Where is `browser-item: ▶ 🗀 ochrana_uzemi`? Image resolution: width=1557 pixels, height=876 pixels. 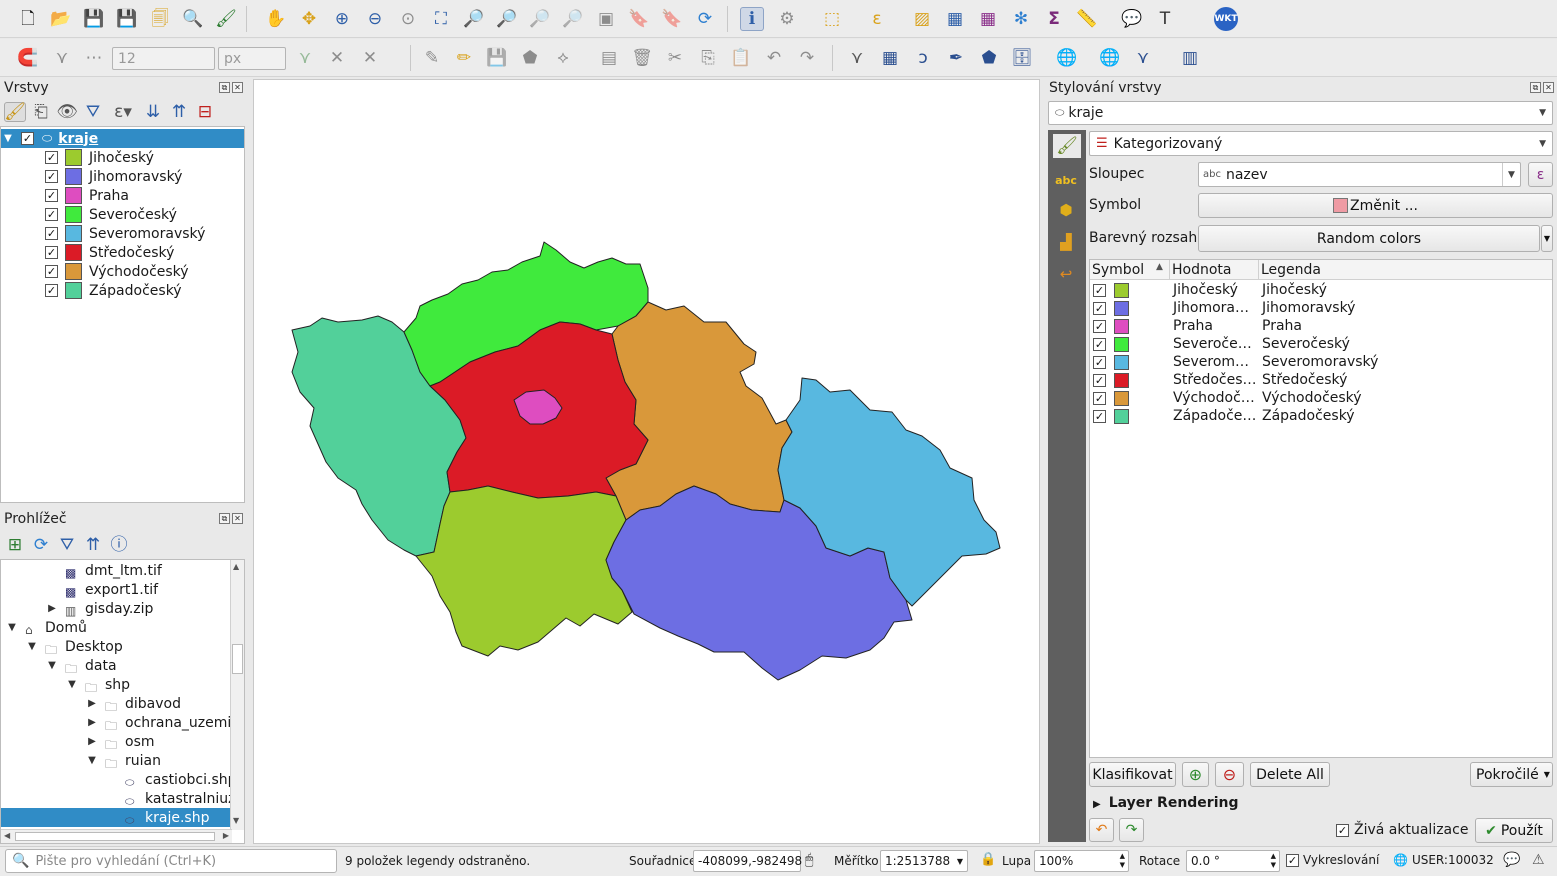 browser-item: ▶ 🗀 ochrana_uzemi is located at coordinates (116, 723).